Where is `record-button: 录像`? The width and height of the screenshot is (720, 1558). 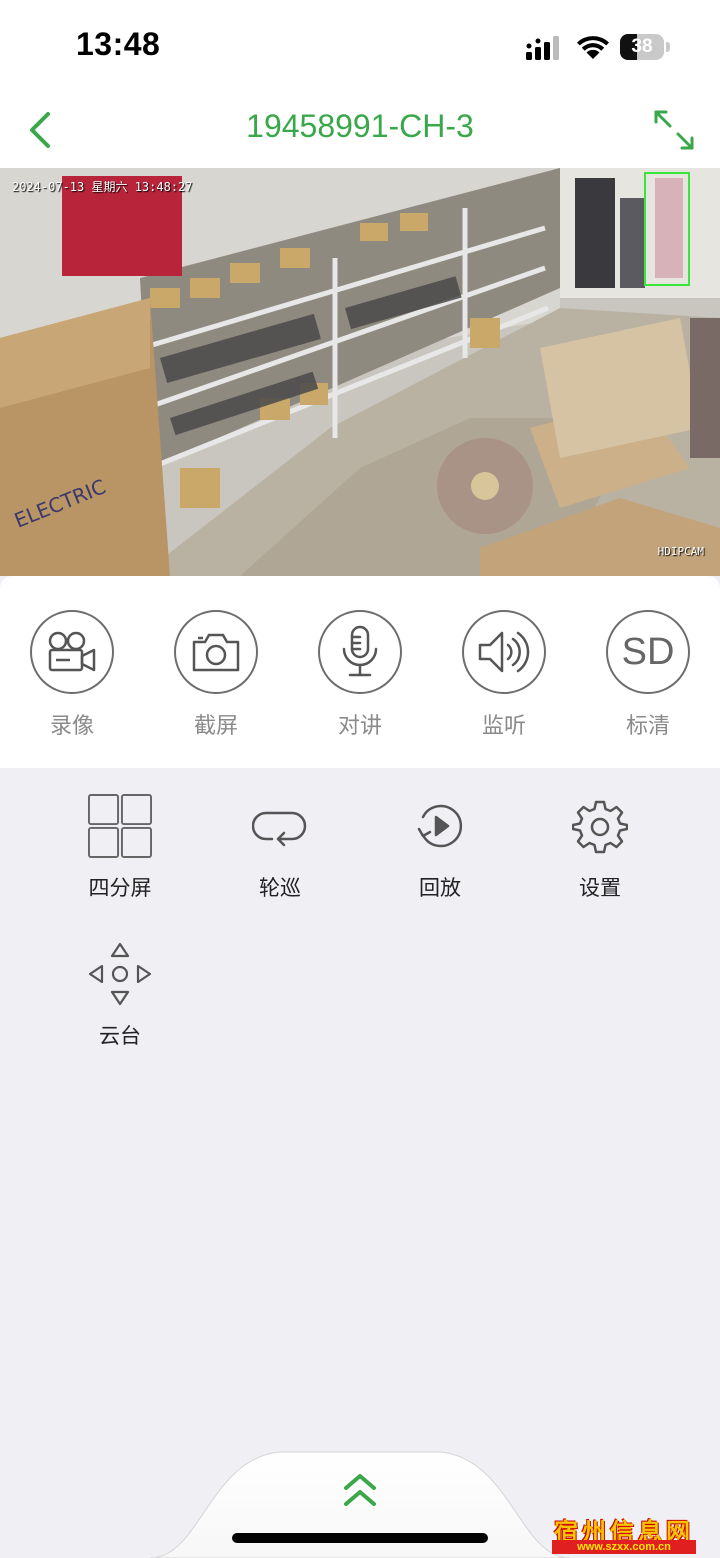 record-button: 录像 is located at coordinates (72, 675).